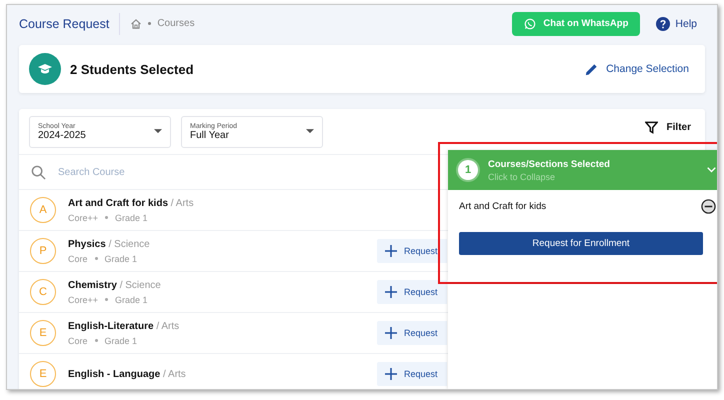 The image size is (724, 400). Describe the element at coordinates (581, 243) in the screenshot. I see `request-enrollment-button: Request for Enrollment` at that location.